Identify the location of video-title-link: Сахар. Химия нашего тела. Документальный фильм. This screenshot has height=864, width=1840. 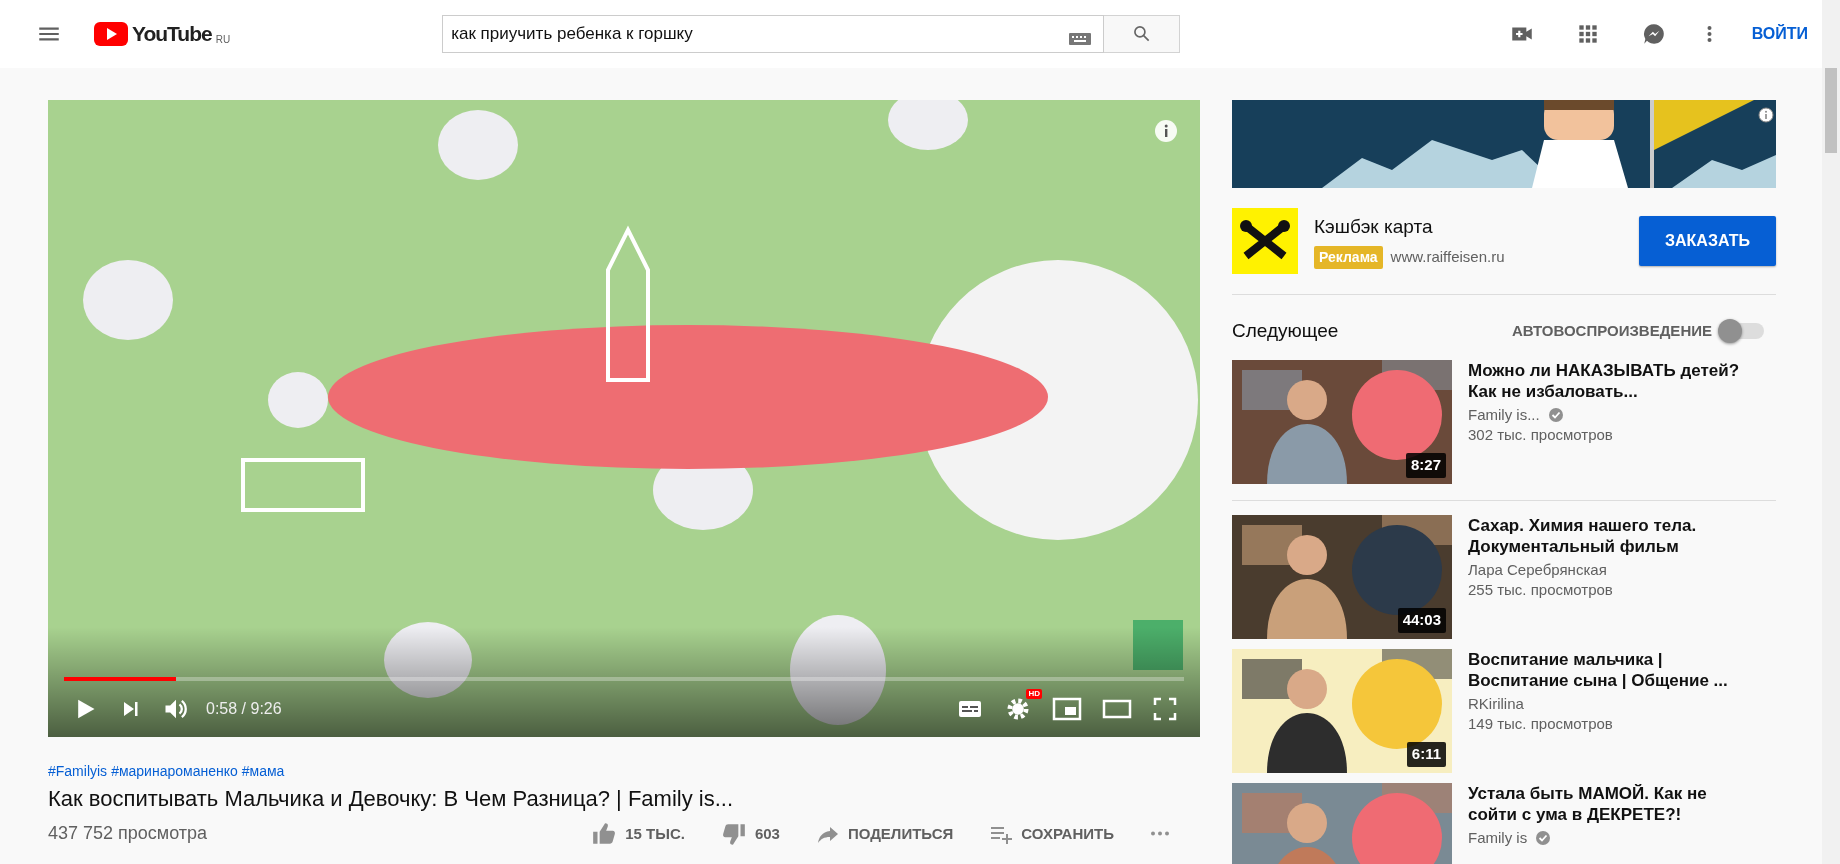
(1613, 535).